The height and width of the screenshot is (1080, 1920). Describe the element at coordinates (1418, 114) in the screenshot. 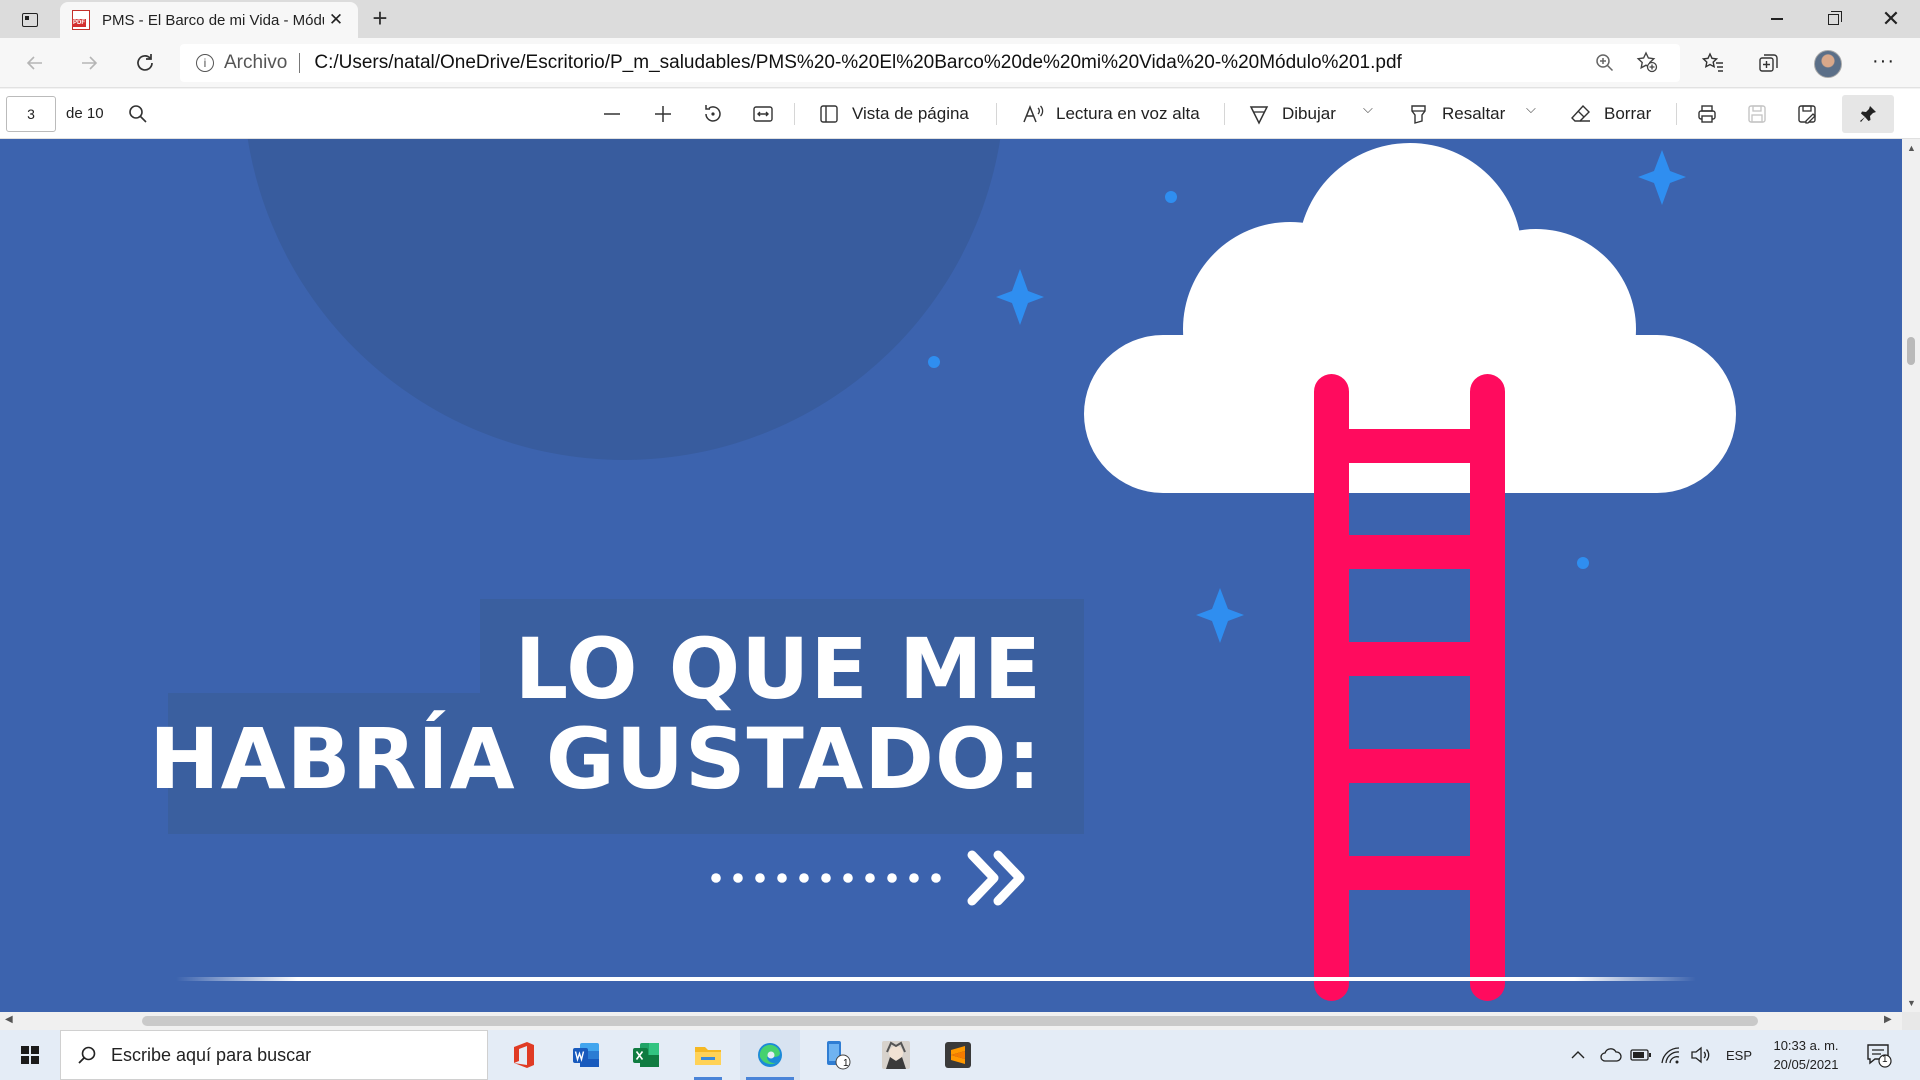

I see `highlighter-icon` at that location.